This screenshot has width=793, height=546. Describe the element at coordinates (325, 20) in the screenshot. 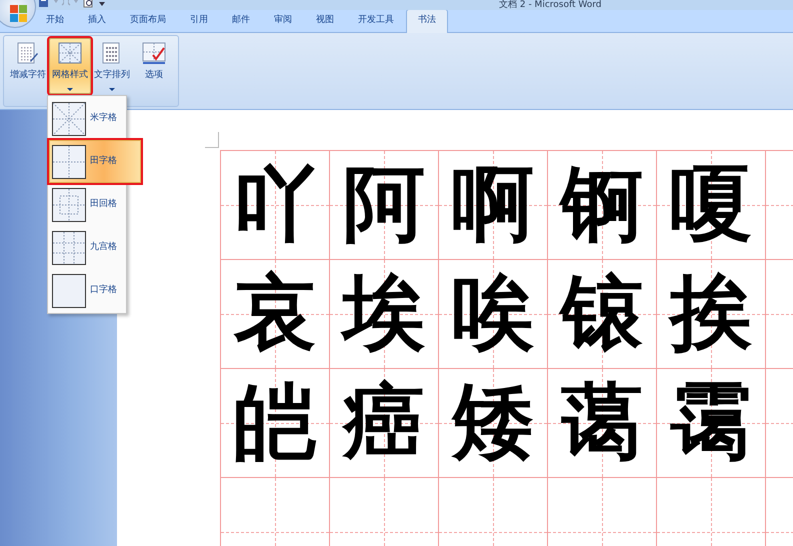

I see `ribbon-tab: 视图` at that location.